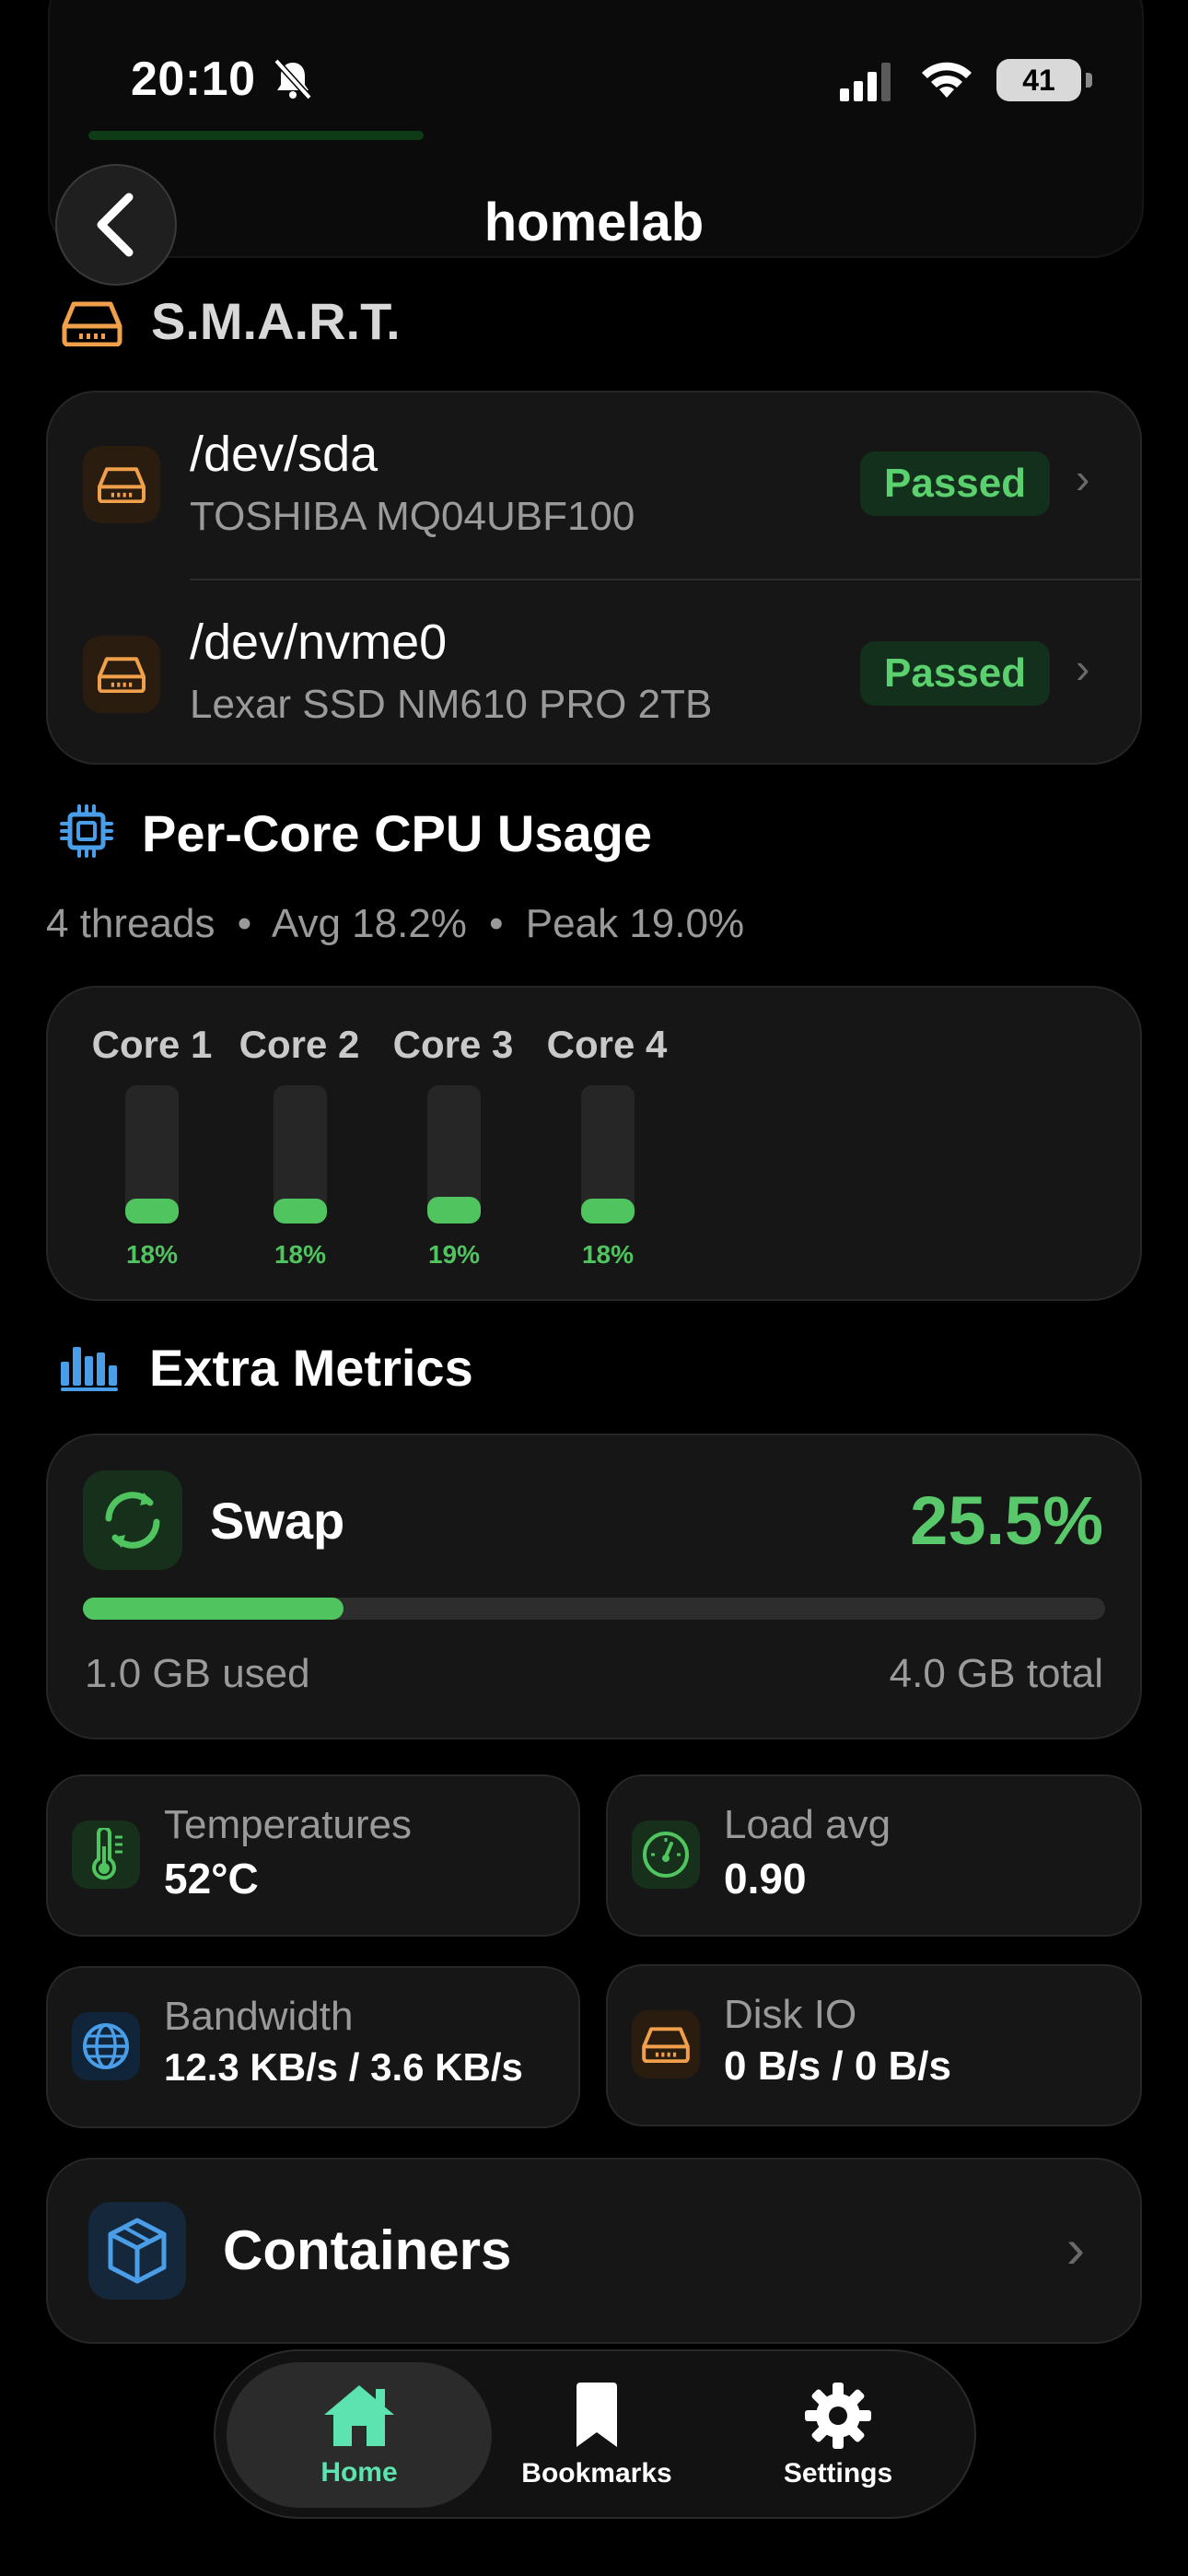 The width and height of the screenshot is (1188, 2576). Describe the element at coordinates (807, 1824) in the screenshot. I see `tile-label: Load avg` at that location.